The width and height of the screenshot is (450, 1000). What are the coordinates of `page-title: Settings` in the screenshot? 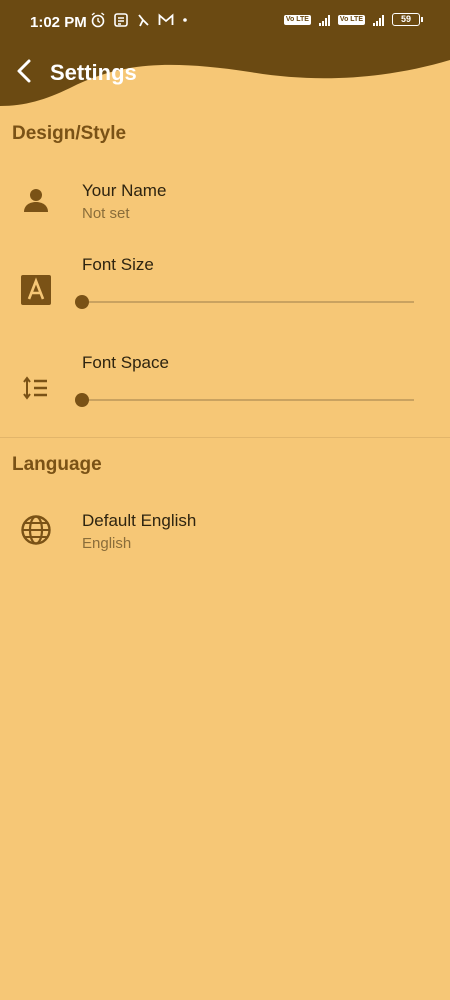 It's located at (93, 72).